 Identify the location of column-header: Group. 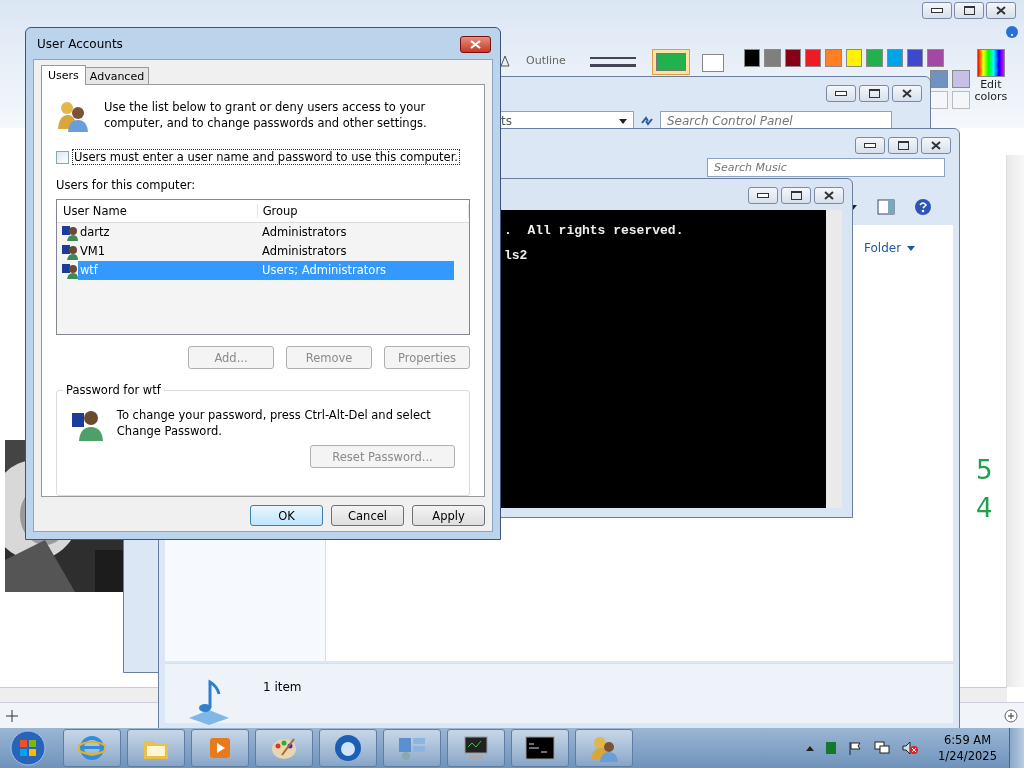
(363, 211).